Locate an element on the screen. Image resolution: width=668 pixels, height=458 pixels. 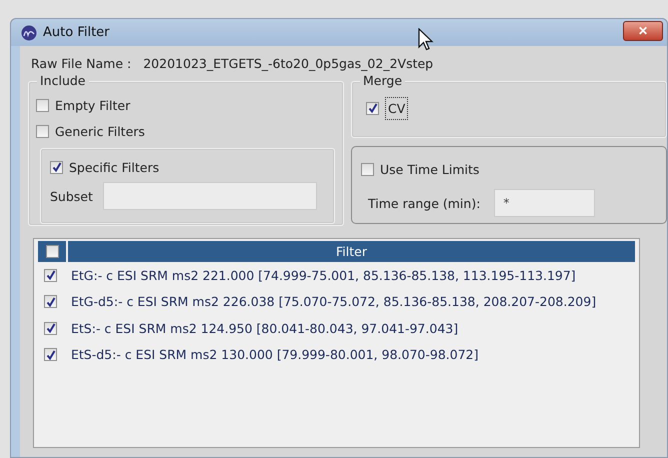
column-header: Filter is located at coordinates (351, 251).